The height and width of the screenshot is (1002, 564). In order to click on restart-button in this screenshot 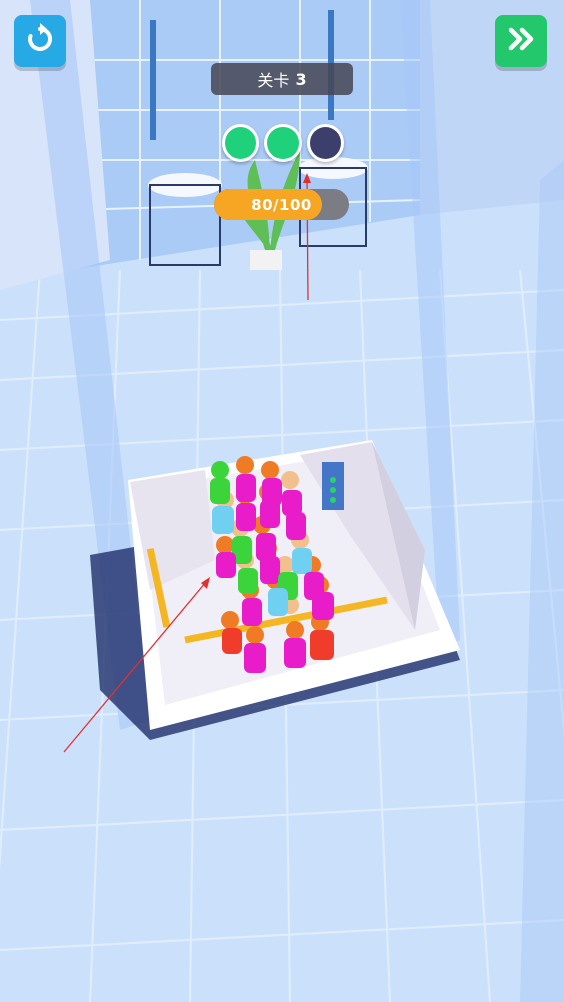, I will do `click(40, 41)`.